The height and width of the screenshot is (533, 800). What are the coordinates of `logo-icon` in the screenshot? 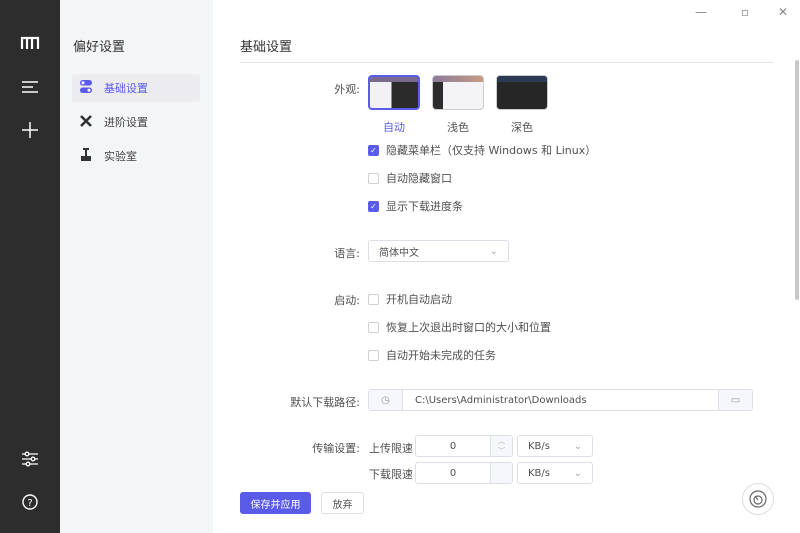 It's located at (30, 43).